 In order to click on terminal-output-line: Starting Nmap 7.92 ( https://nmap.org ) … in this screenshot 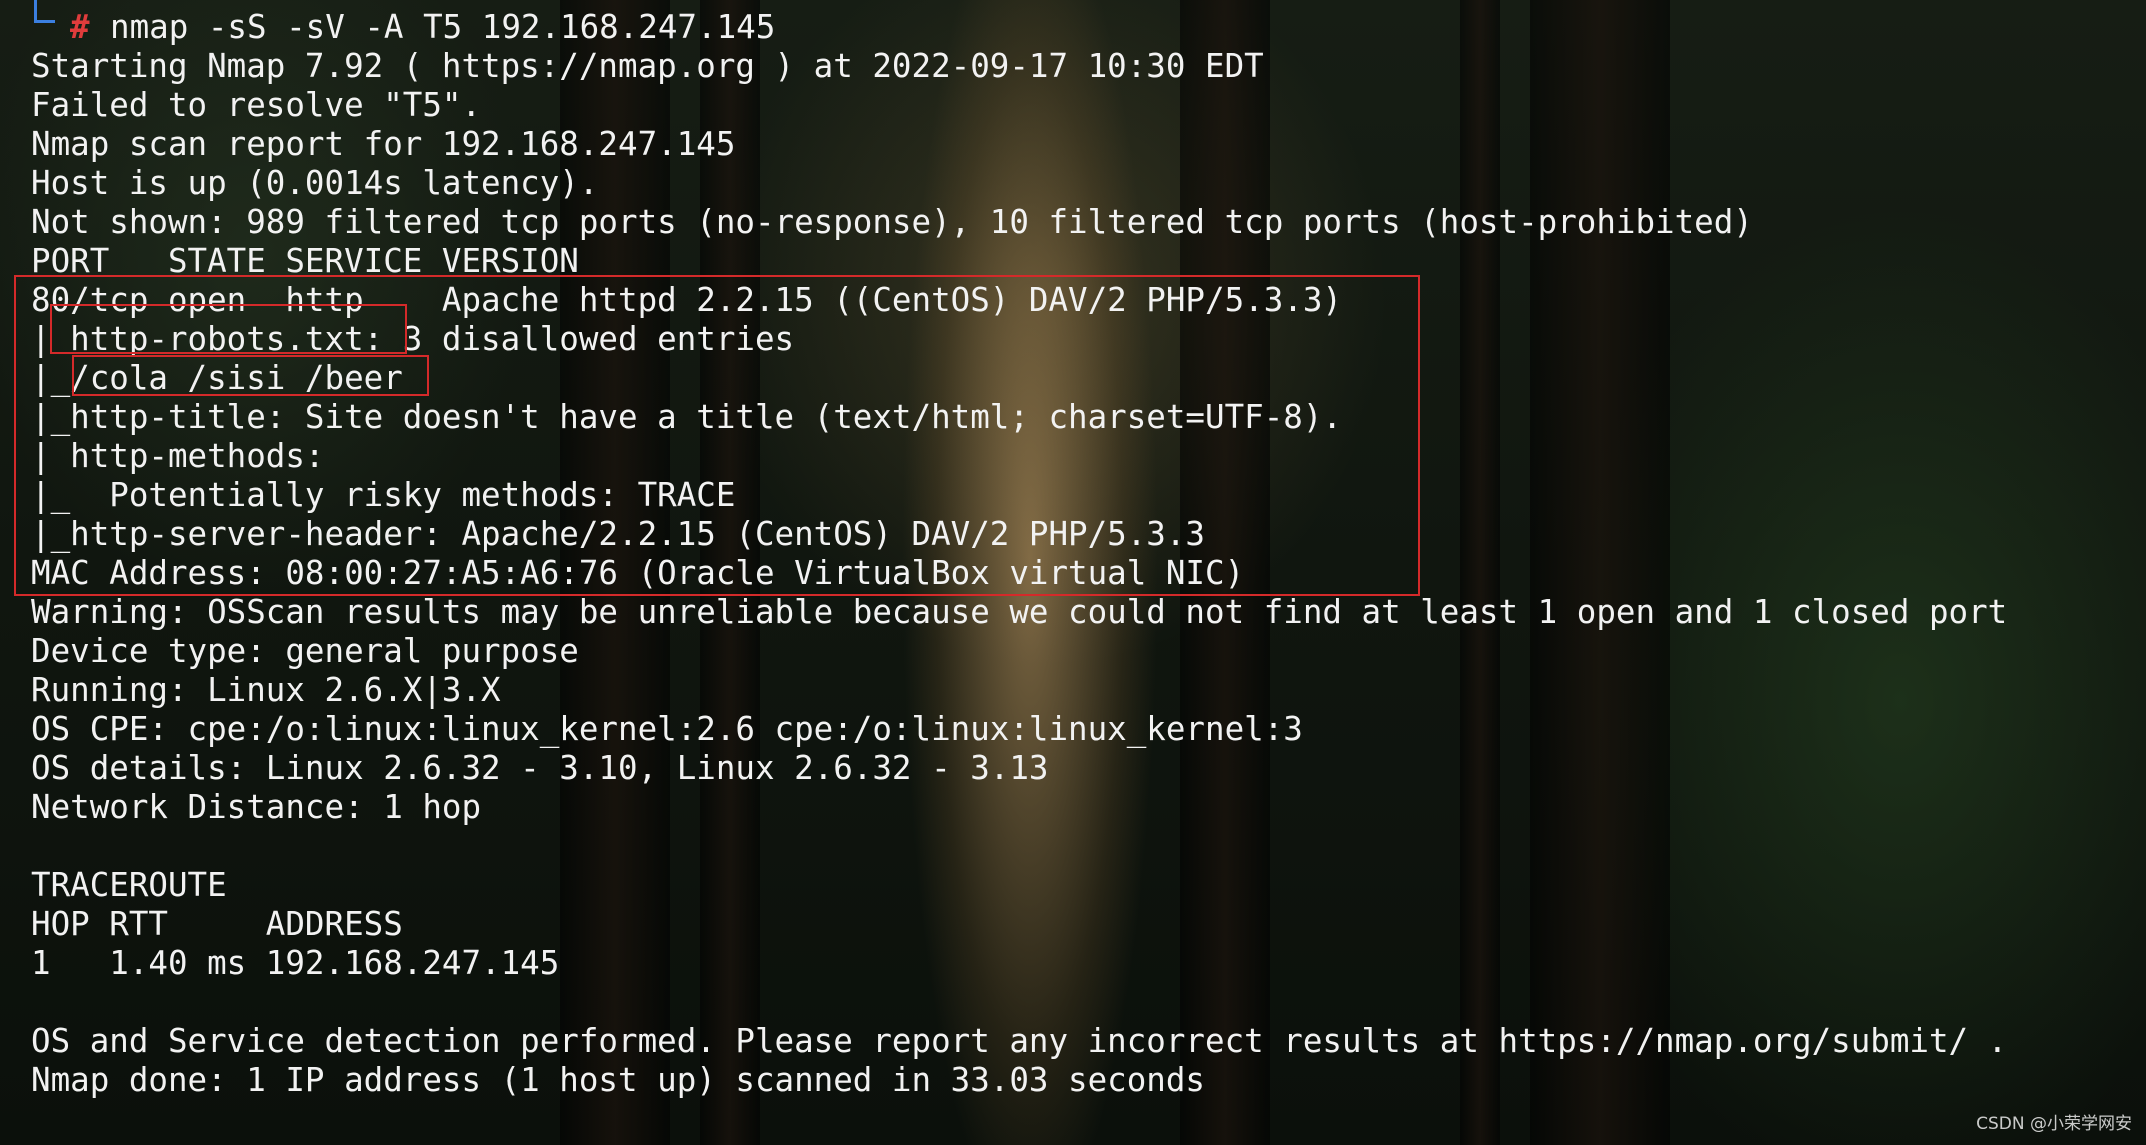, I will do `click(647, 66)`.